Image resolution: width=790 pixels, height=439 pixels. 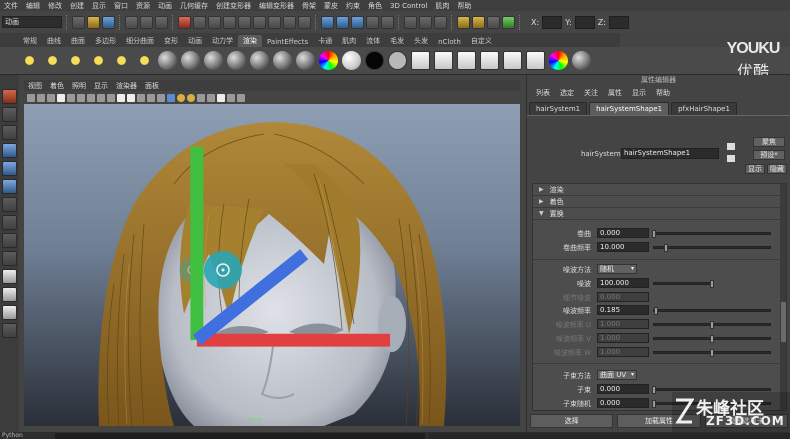 I want to click on hypershade-layout-icon, so click(x=9, y=312).